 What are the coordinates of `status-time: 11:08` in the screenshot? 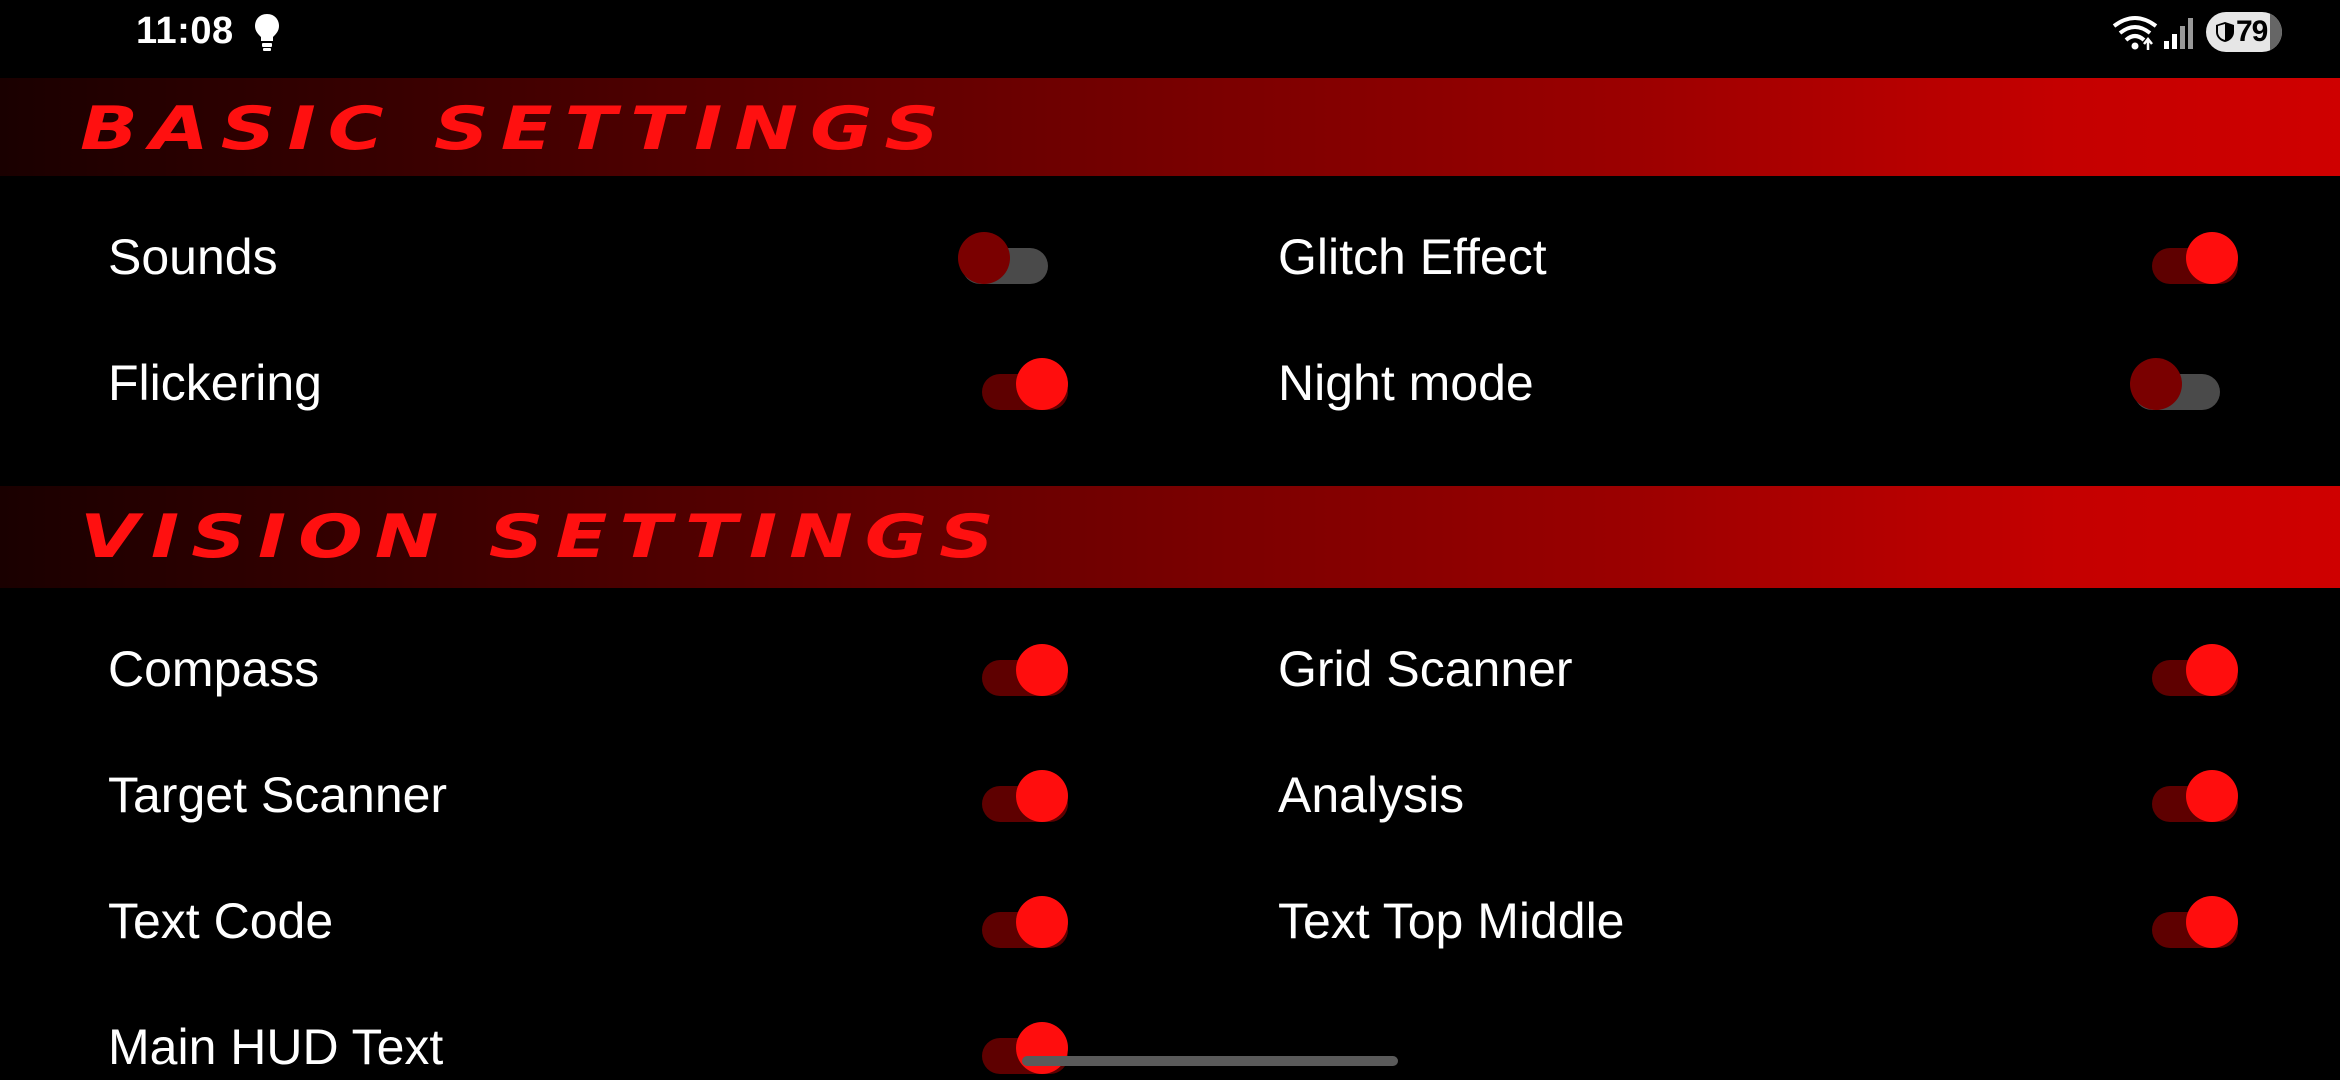 It's located at (185, 31).